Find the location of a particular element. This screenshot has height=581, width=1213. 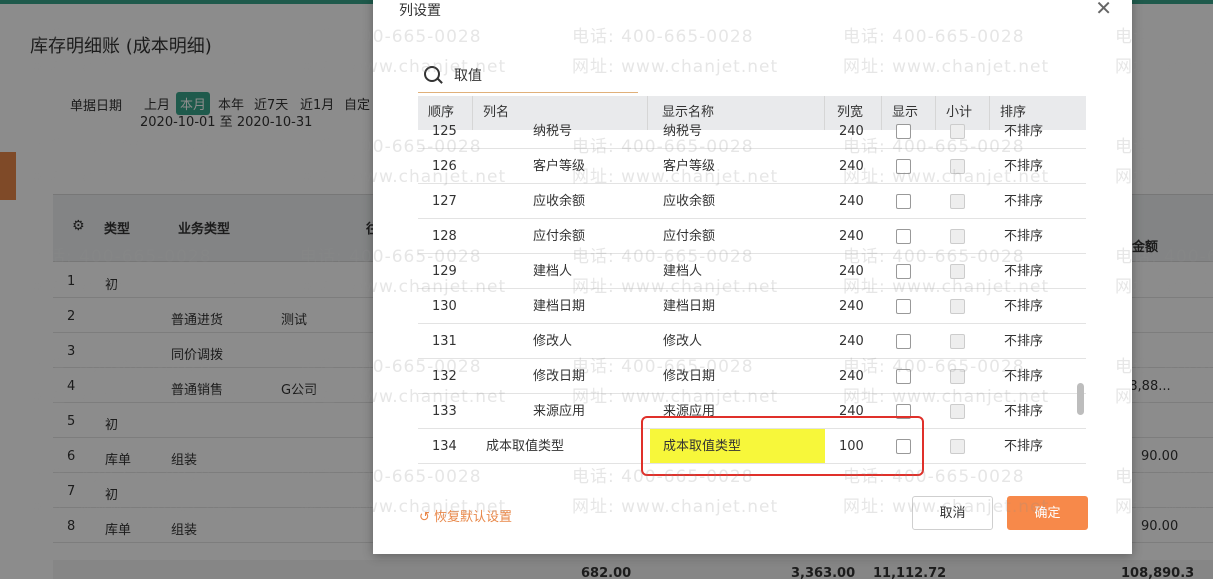

row-display-name: 建档人 is located at coordinates (682, 271).